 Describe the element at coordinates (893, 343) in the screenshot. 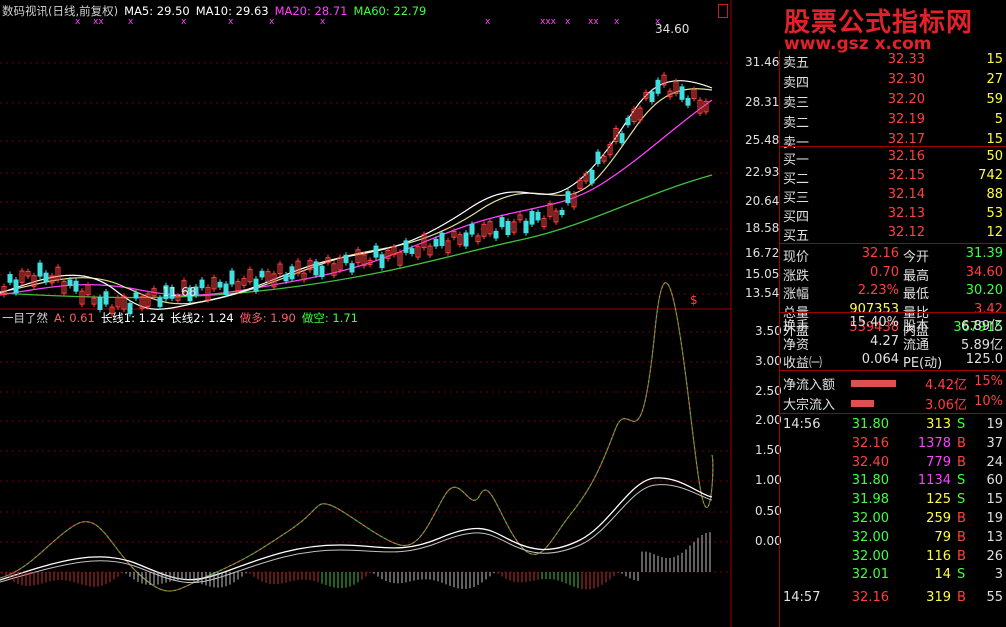

I see `stats-row: 净资 4.27 流通 5.89亿` at that location.